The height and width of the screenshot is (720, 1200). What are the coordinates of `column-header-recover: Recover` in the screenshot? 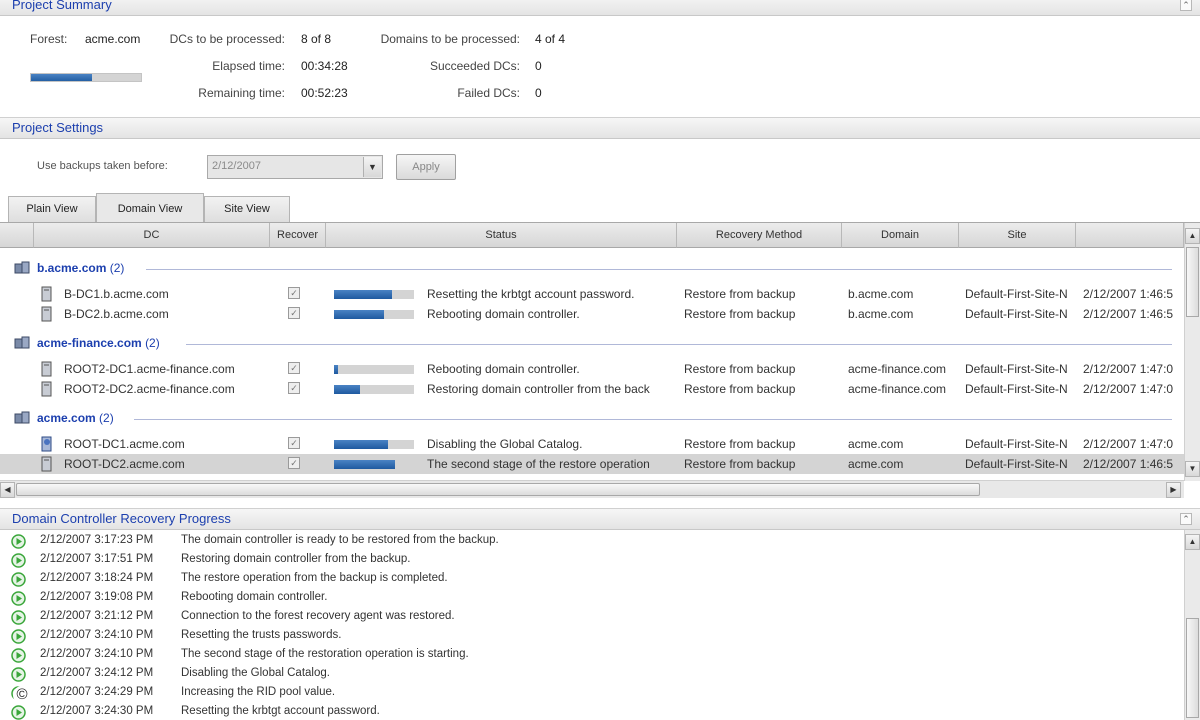 It's located at (298, 235).